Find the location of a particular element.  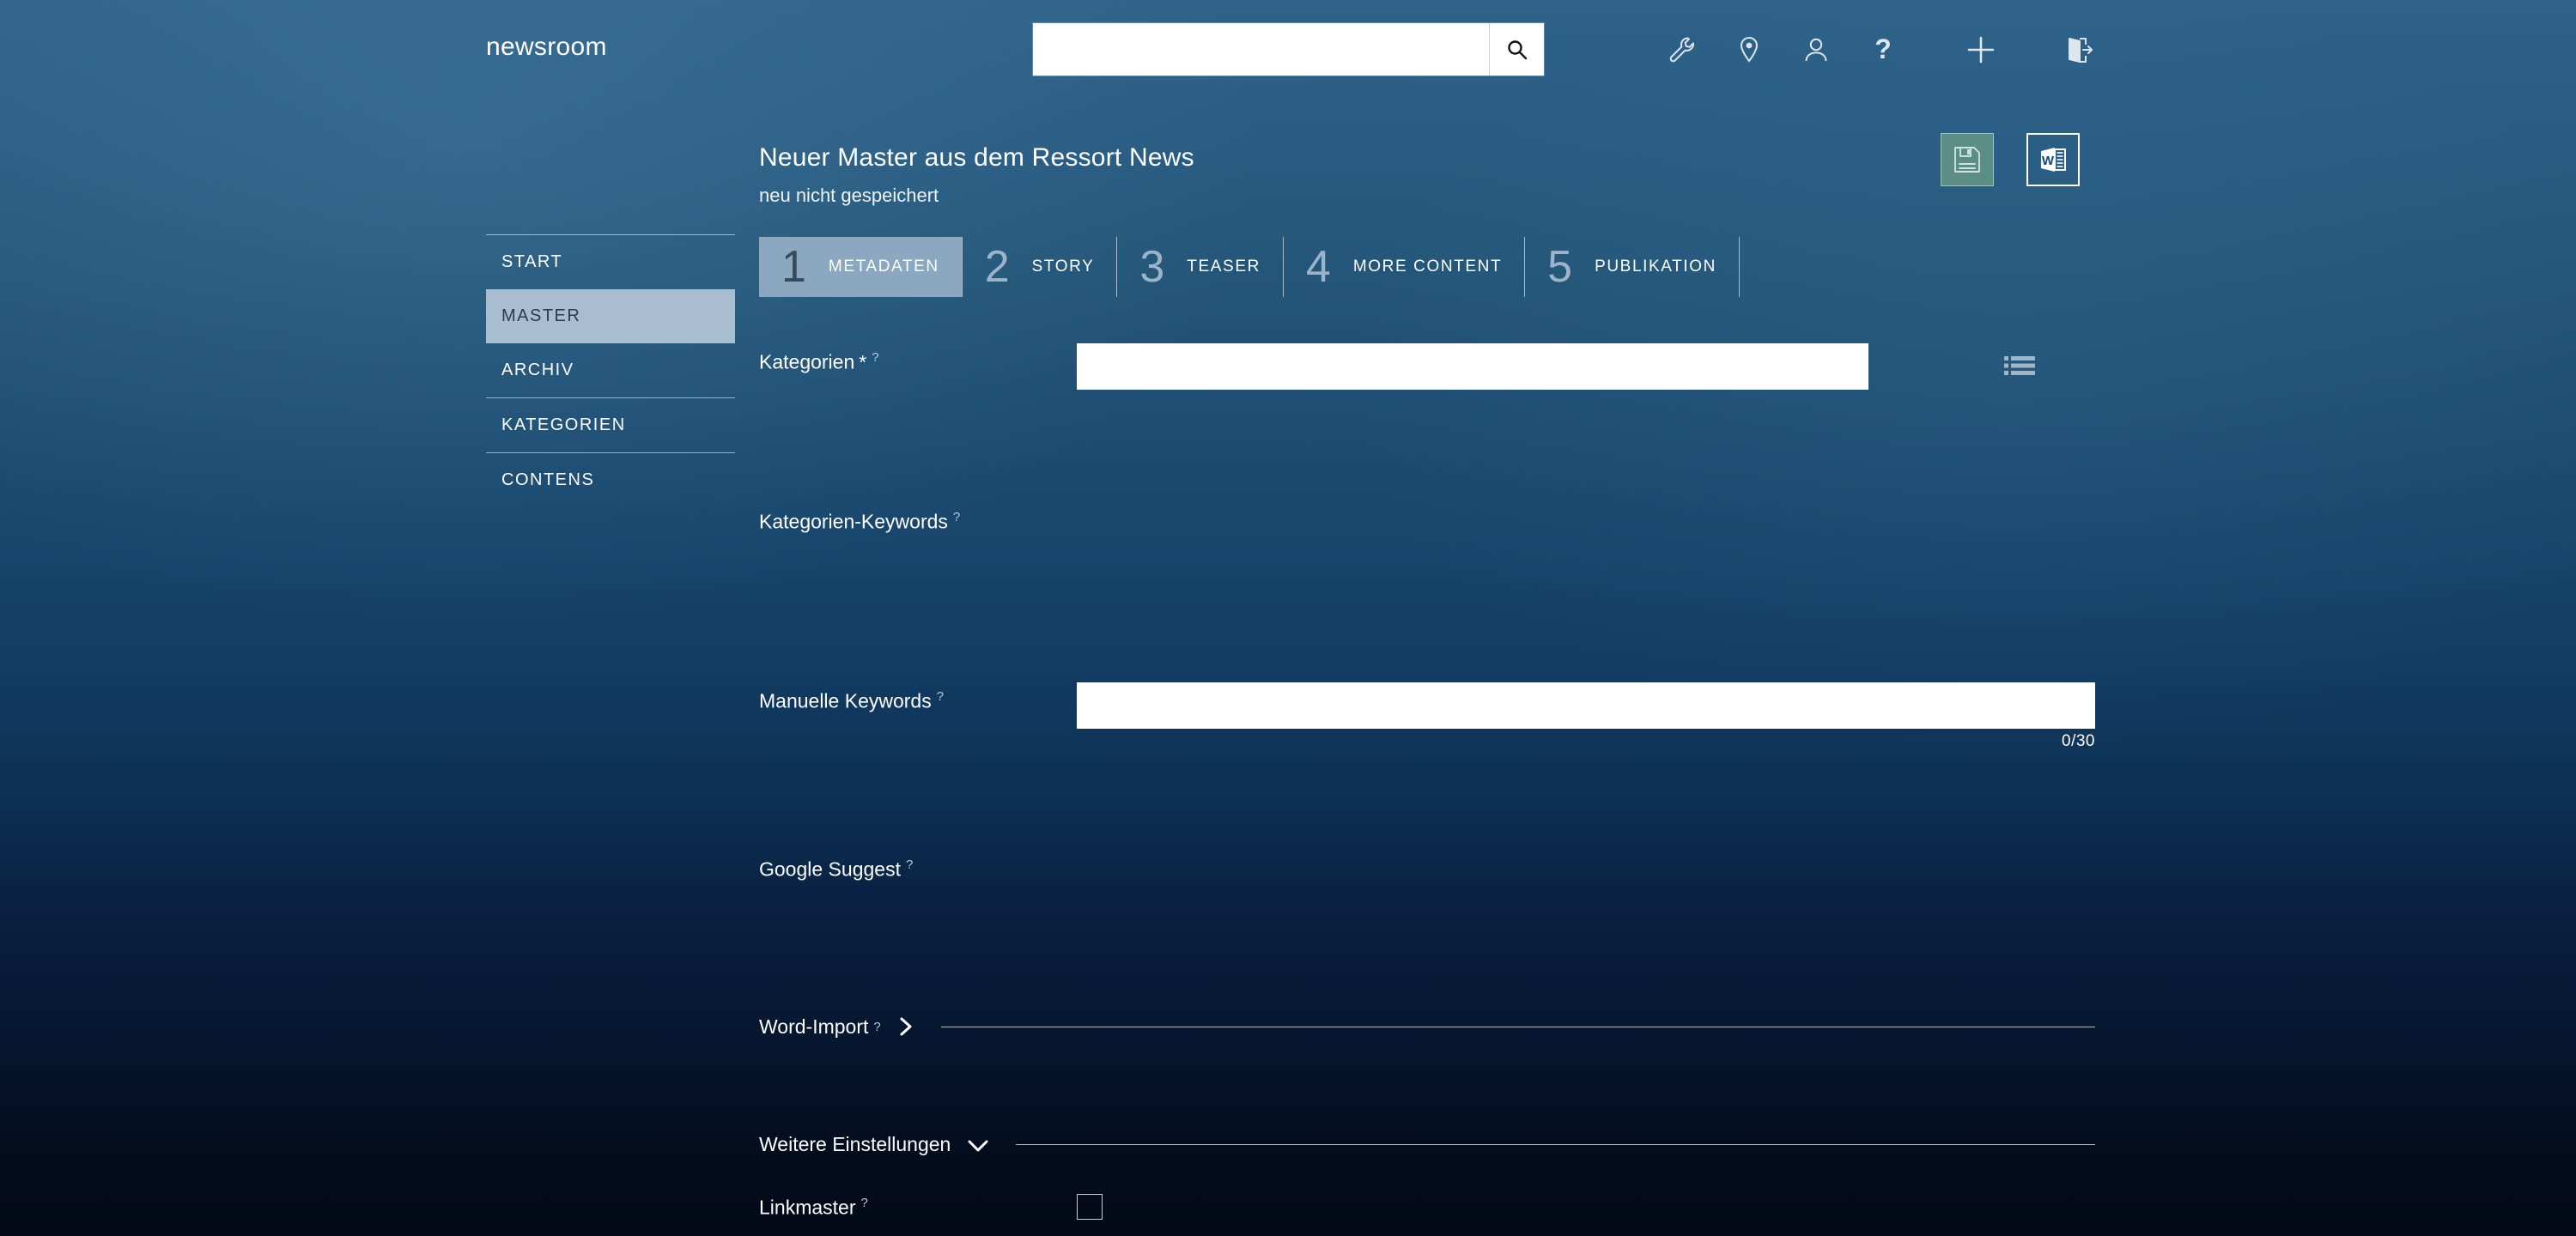

header-icon-group: ? is located at coordinates (1880, 50).